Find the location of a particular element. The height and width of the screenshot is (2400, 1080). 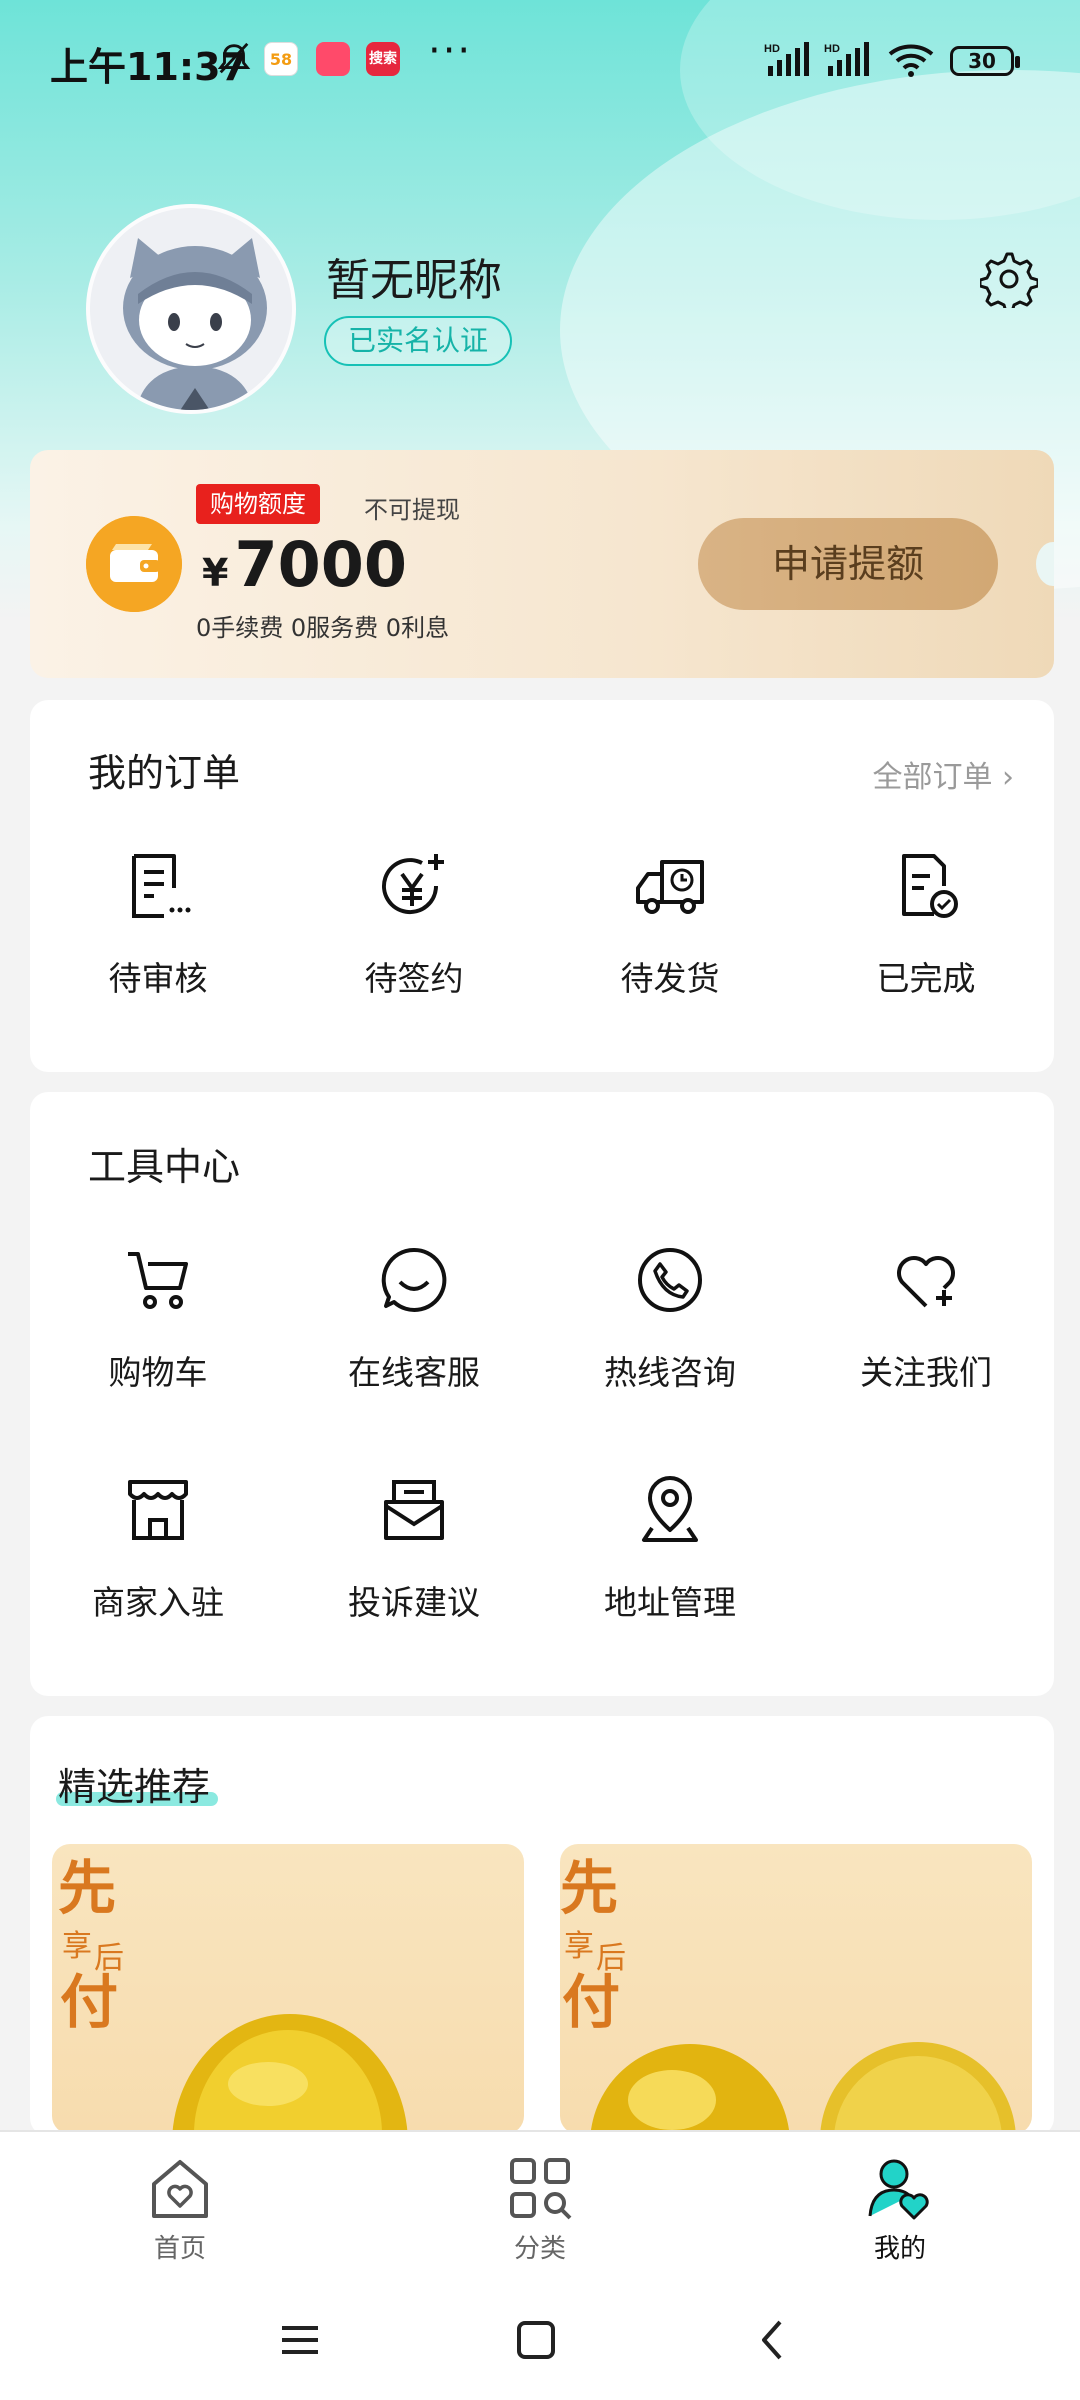

phone-icon is located at coordinates (670, 1280).